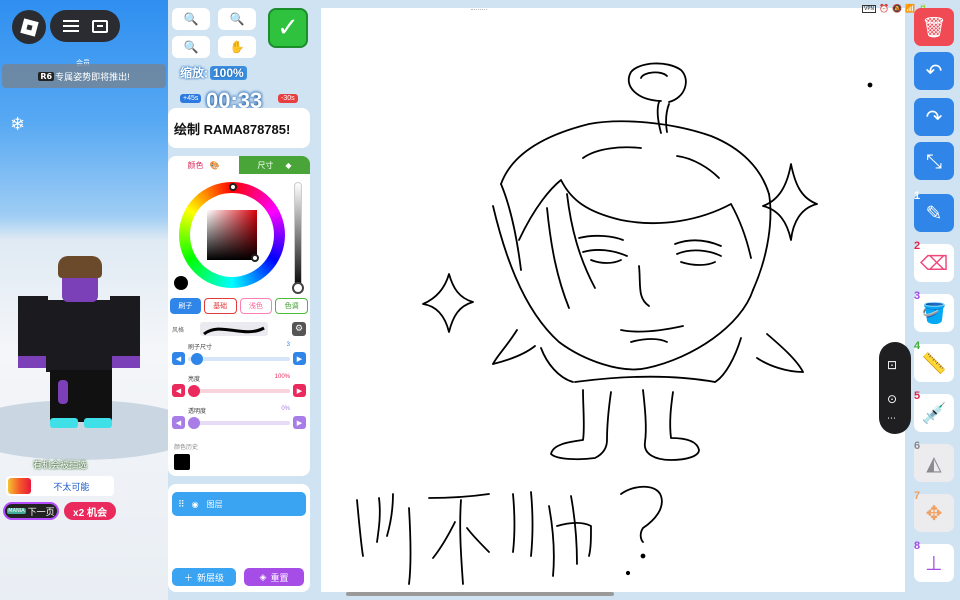 The image size is (960, 600). What do you see at coordinates (188, 577) in the screenshot?
I see `plus-icon: ＋` at bounding box center [188, 577].